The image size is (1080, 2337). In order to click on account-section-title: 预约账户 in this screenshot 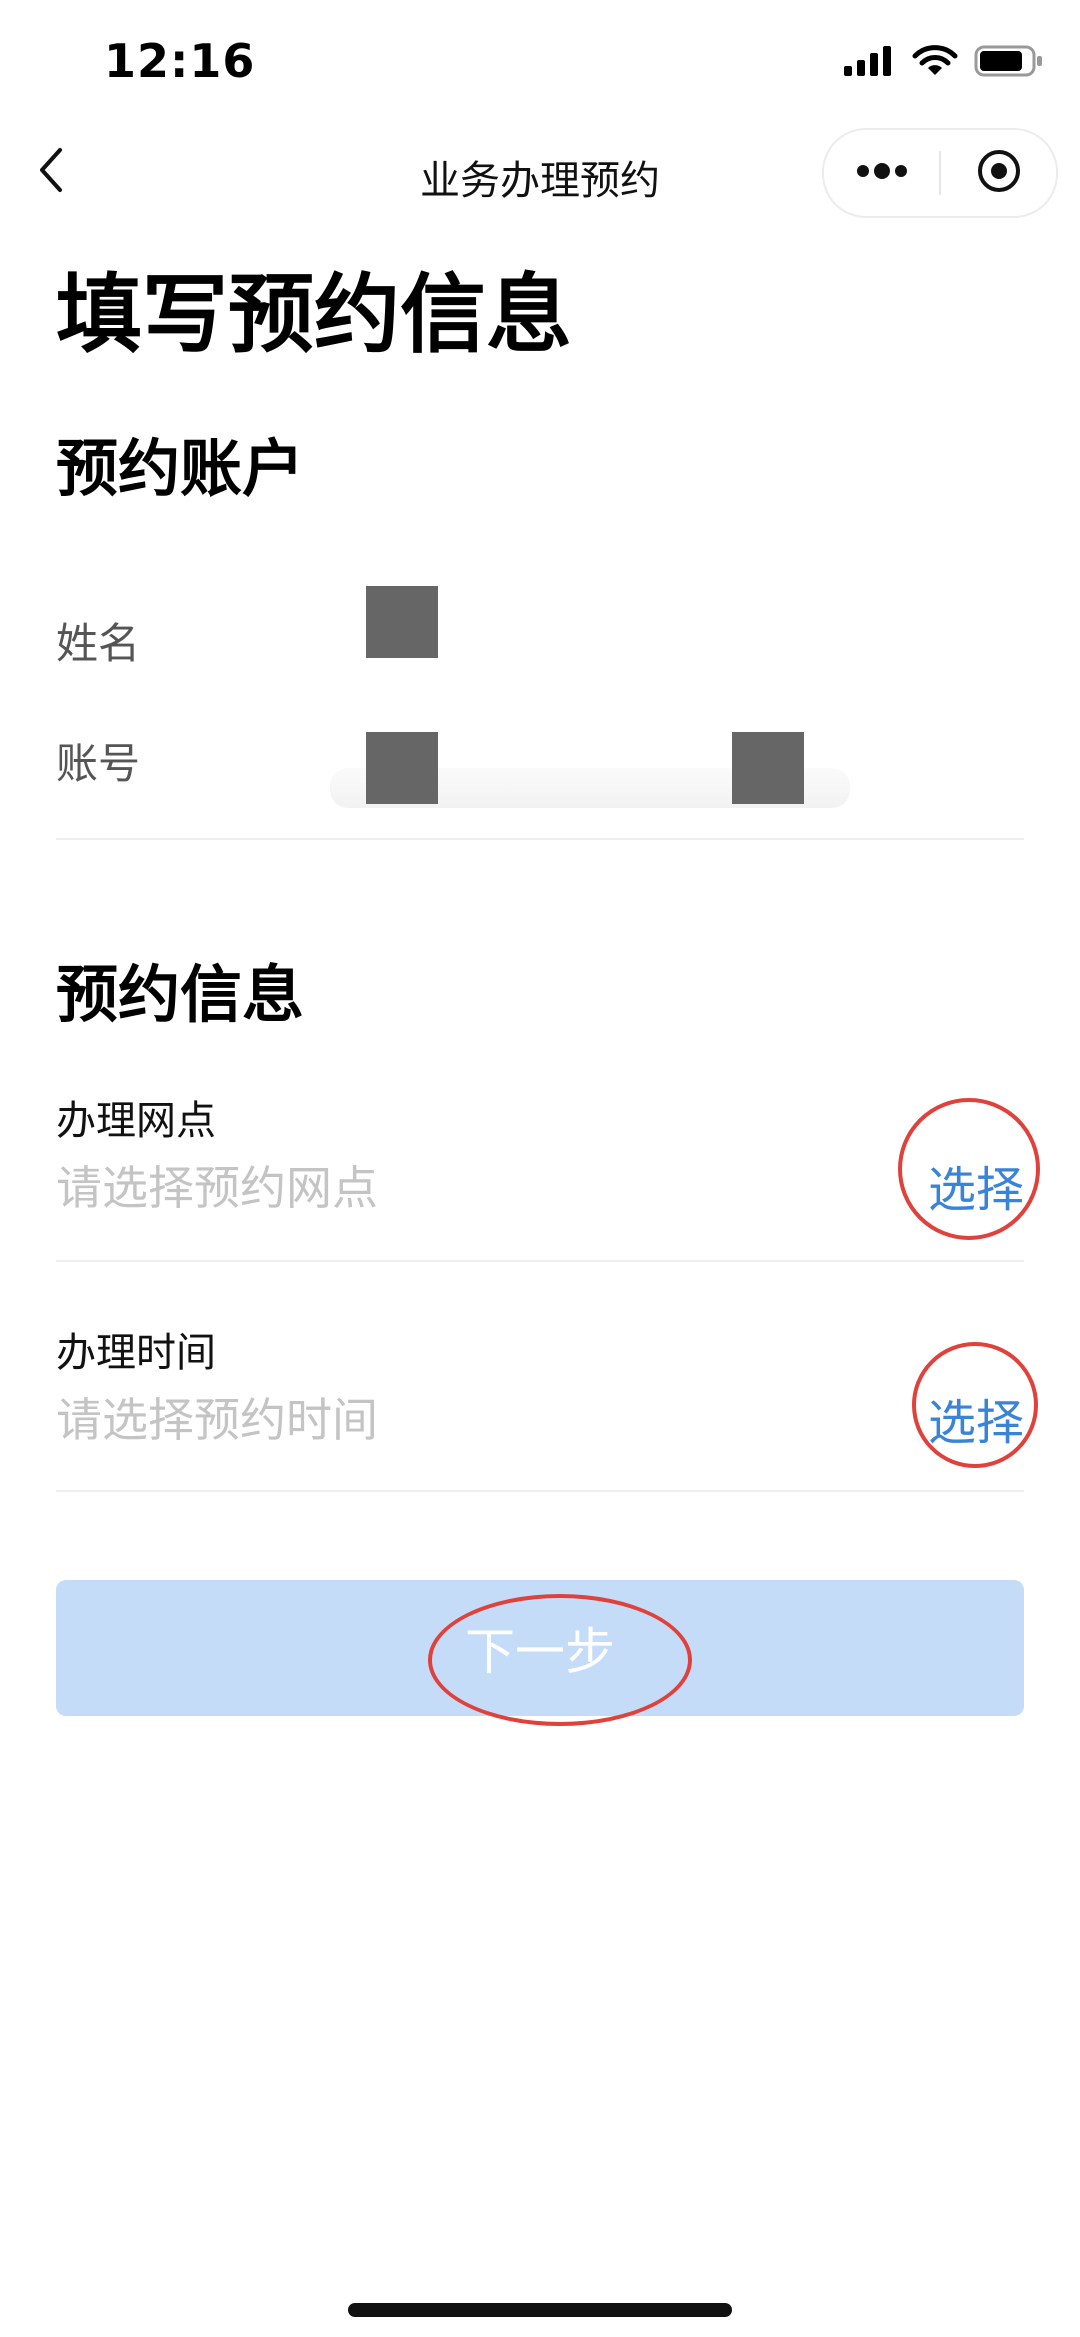, I will do `click(180, 468)`.